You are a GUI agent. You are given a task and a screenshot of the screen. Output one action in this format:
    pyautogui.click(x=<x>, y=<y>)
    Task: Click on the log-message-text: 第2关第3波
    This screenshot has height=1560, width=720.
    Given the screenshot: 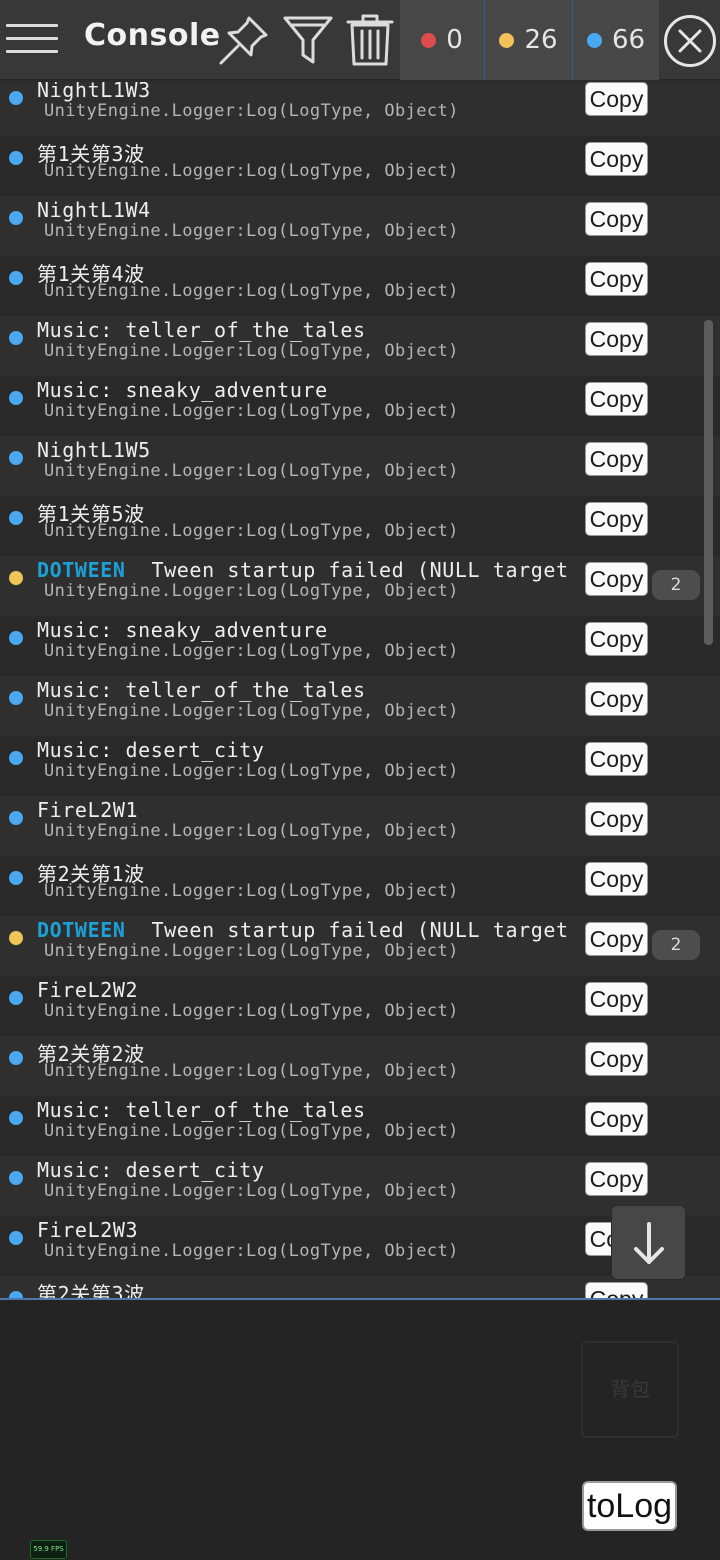 What is the action you would take?
    pyautogui.click(x=91, y=1290)
    